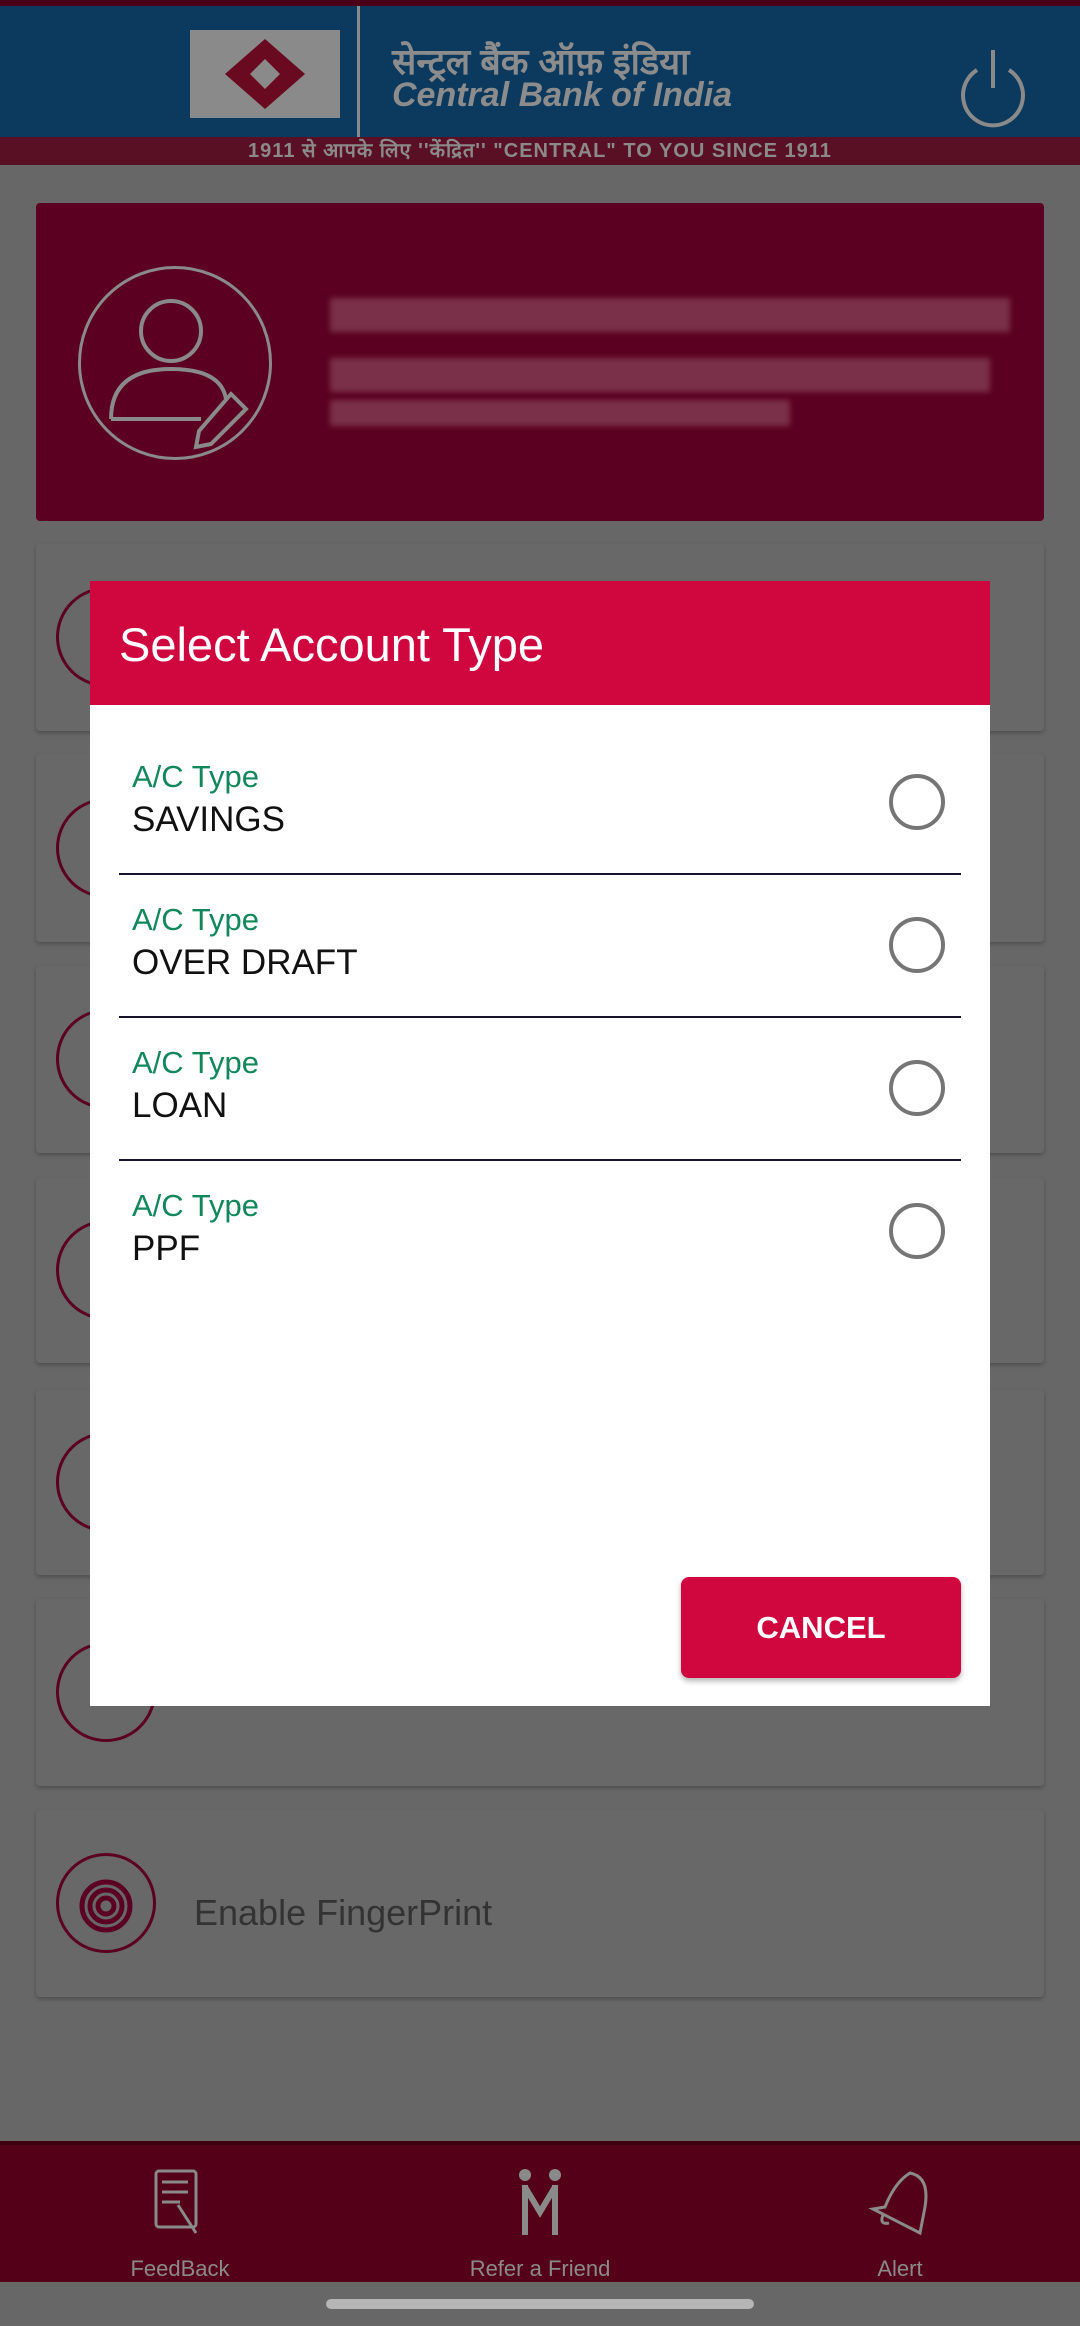 This screenshot has width=1080, height=2326. I want to click on bell-icon, so click(898, 2203).